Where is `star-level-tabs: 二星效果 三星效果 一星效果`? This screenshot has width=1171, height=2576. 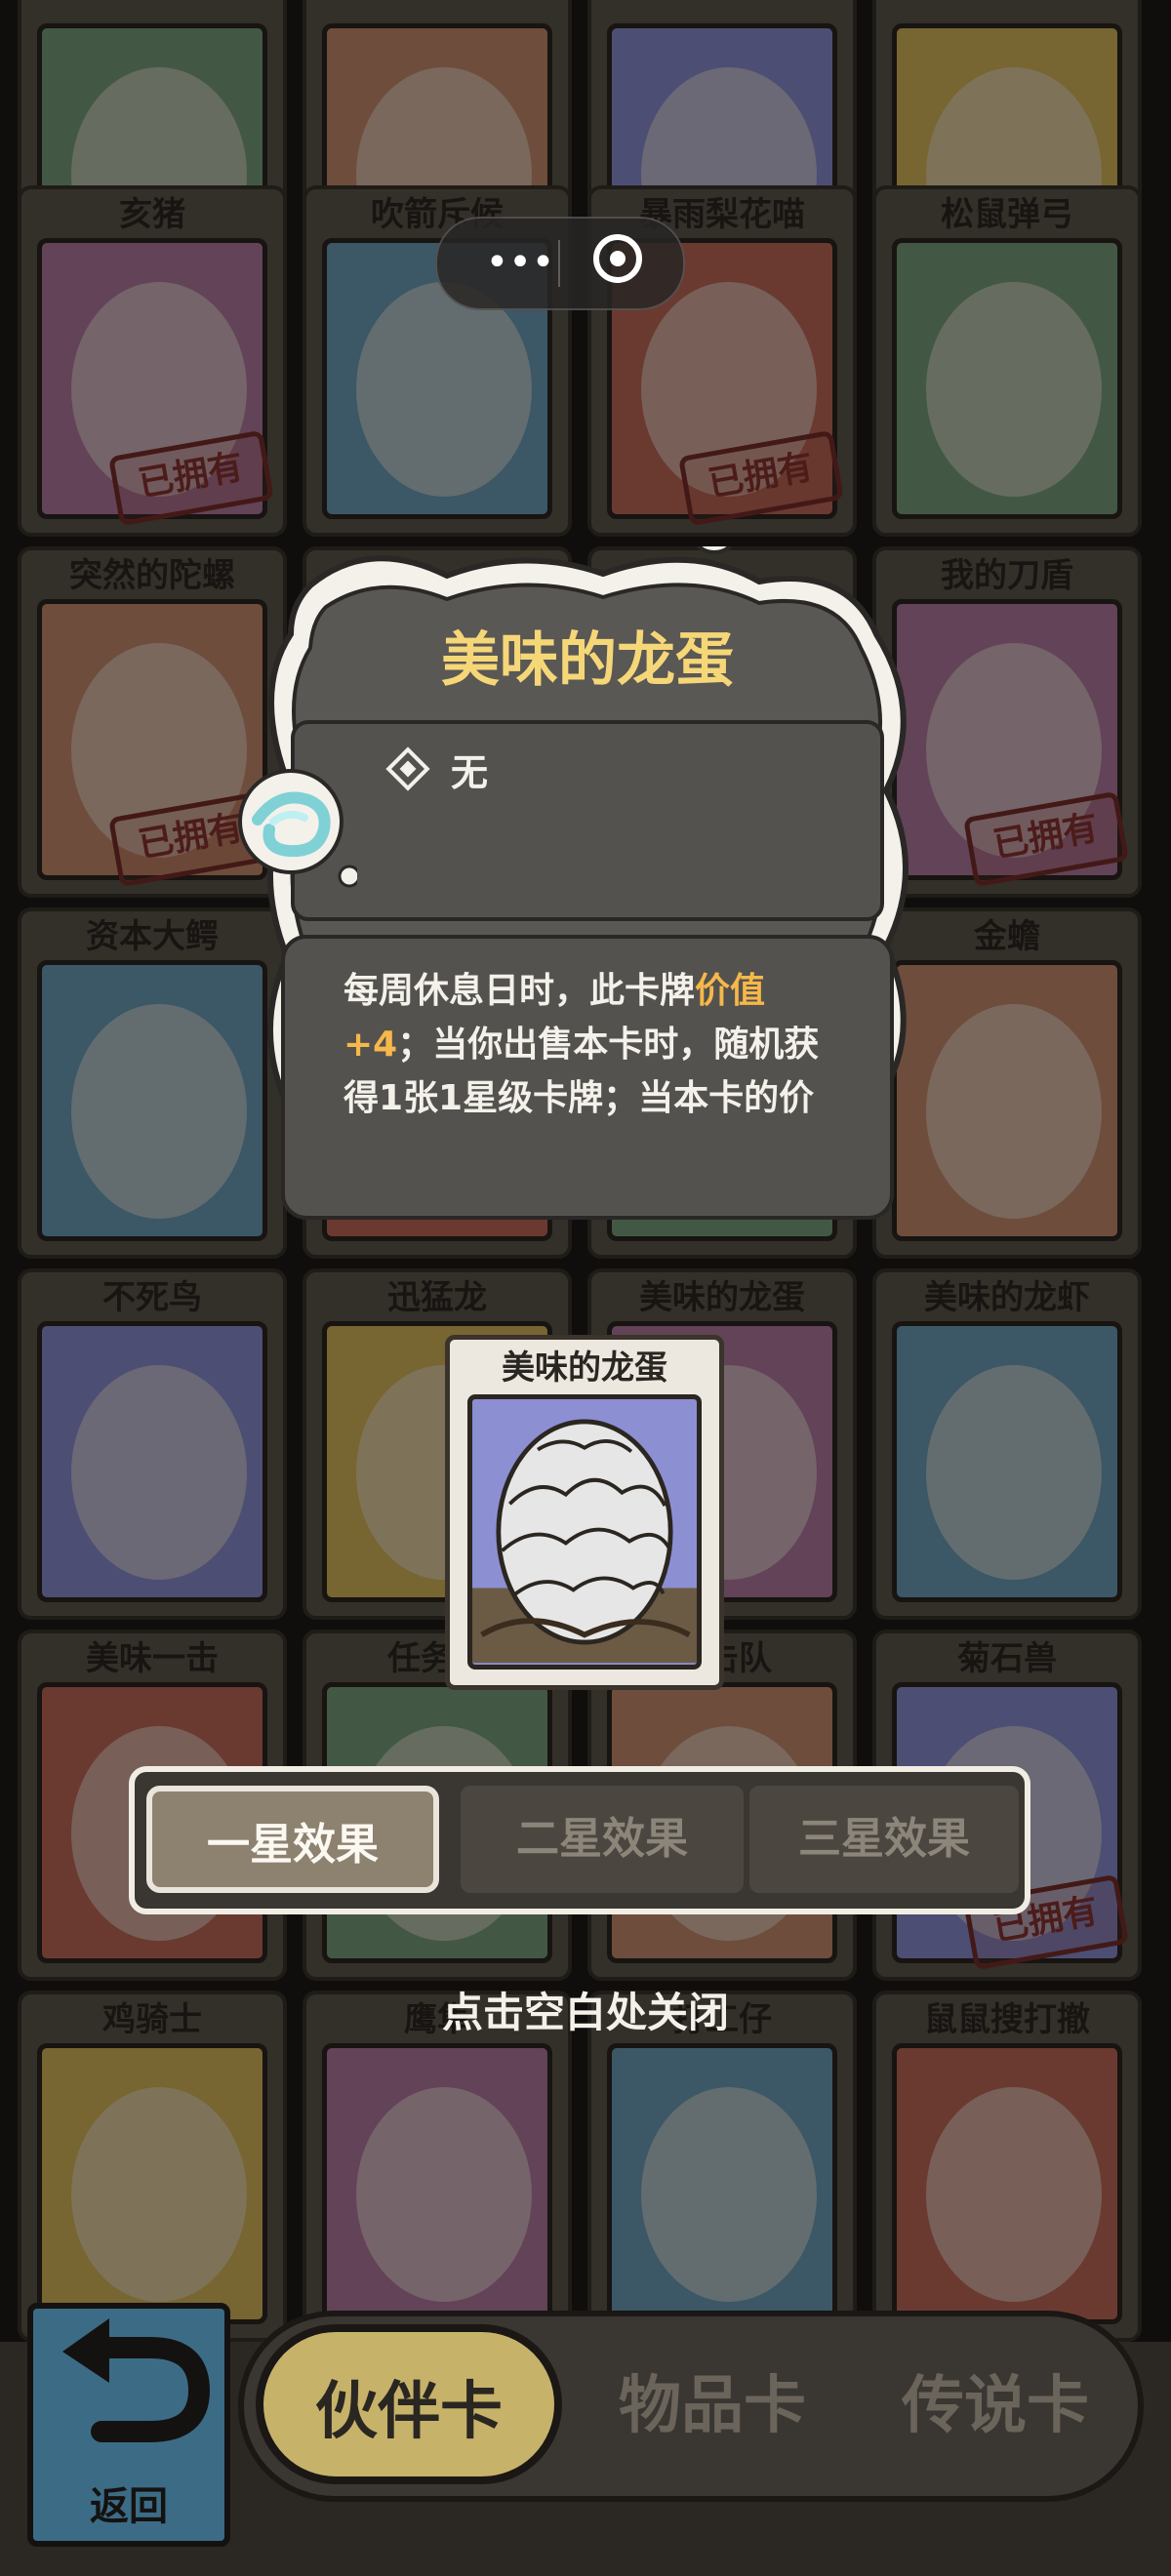 star-level-tabs: 二星效果 三星效果 一星效果 is located at coordinates (579, 1840).